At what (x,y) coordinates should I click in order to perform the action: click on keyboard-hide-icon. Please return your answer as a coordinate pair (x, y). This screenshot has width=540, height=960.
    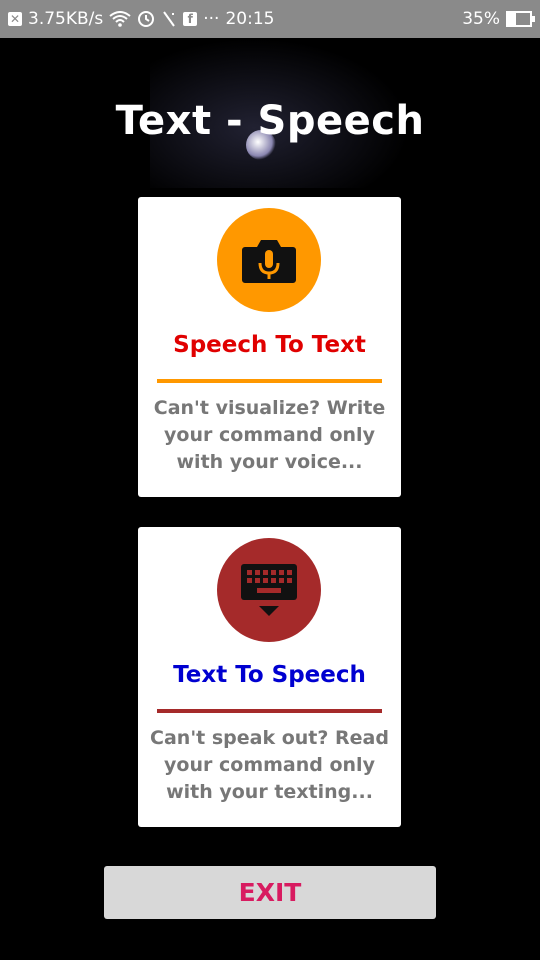
    Looking at the image, I should click on (269, 590).